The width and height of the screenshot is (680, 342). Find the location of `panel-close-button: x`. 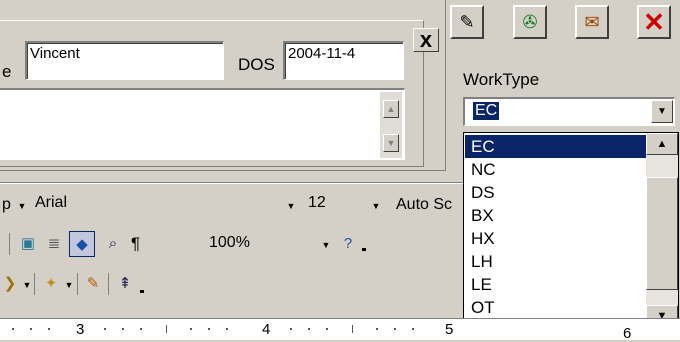

panel-close-button: x is located at coordinates (426, 39).